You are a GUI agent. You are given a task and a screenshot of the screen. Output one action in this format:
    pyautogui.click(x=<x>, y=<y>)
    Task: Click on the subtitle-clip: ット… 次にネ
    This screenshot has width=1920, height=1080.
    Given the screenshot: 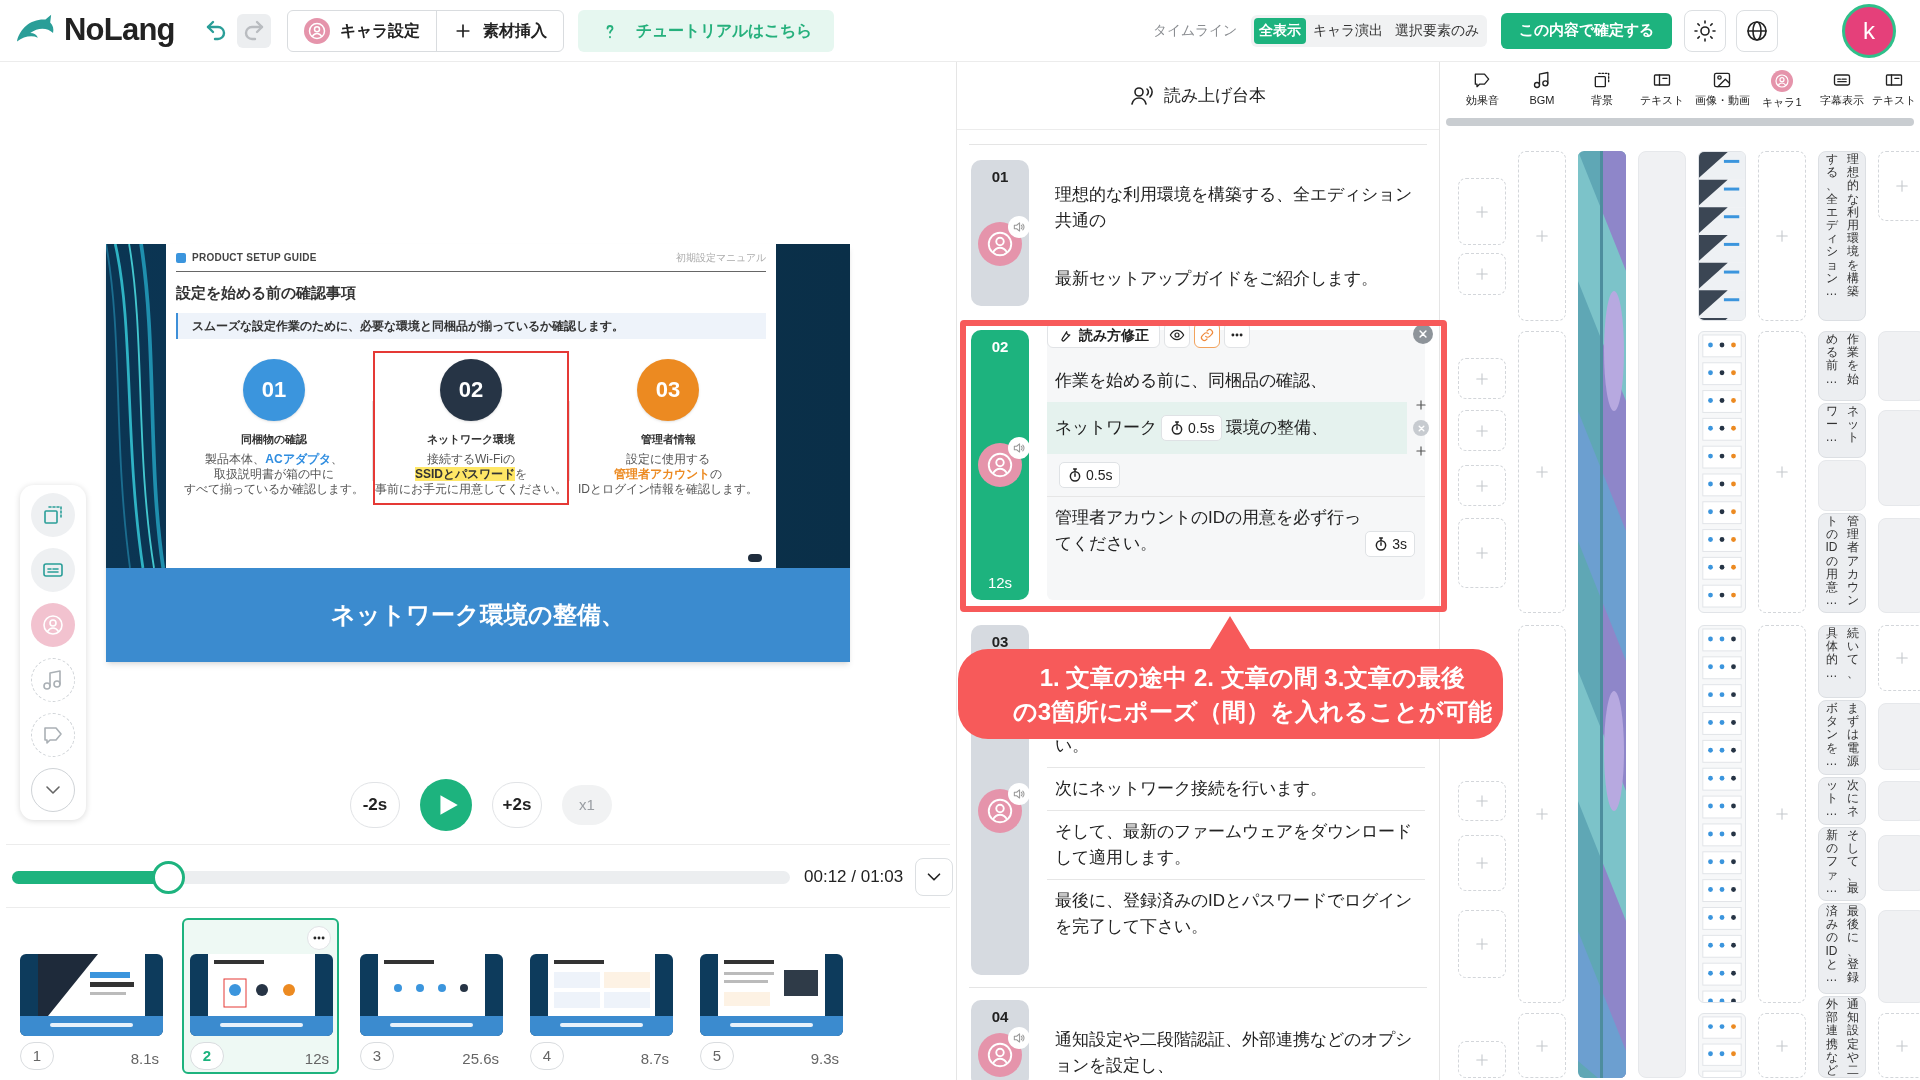 What is the action you would take?
    pyautogui.click(x=1842, y=801)
    